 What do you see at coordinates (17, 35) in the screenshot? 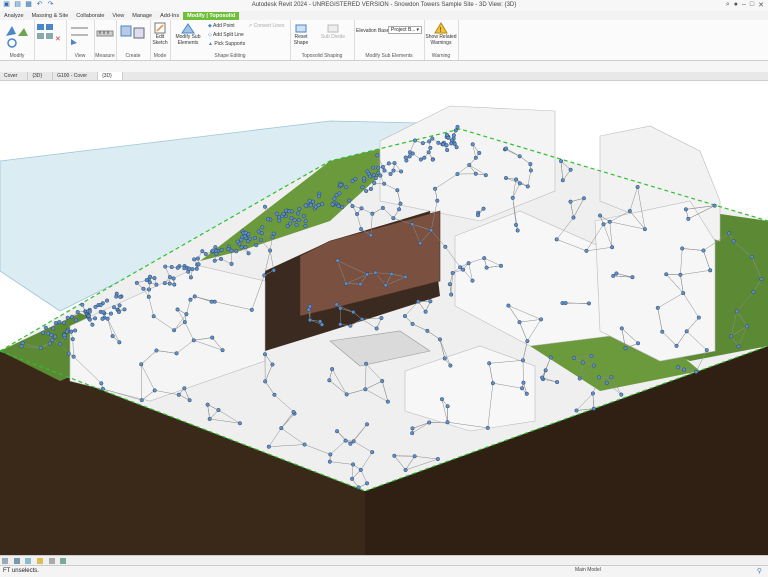
I see `modify-icon` at bounding box center [17, 35].